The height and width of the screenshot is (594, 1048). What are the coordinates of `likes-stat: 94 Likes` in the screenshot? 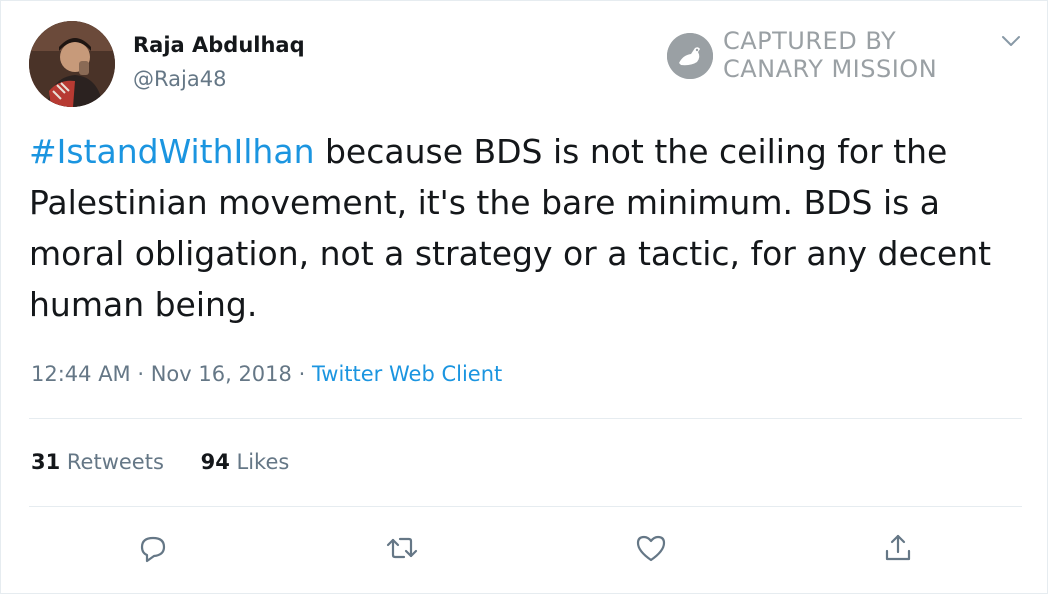 It's located at (245, 462).